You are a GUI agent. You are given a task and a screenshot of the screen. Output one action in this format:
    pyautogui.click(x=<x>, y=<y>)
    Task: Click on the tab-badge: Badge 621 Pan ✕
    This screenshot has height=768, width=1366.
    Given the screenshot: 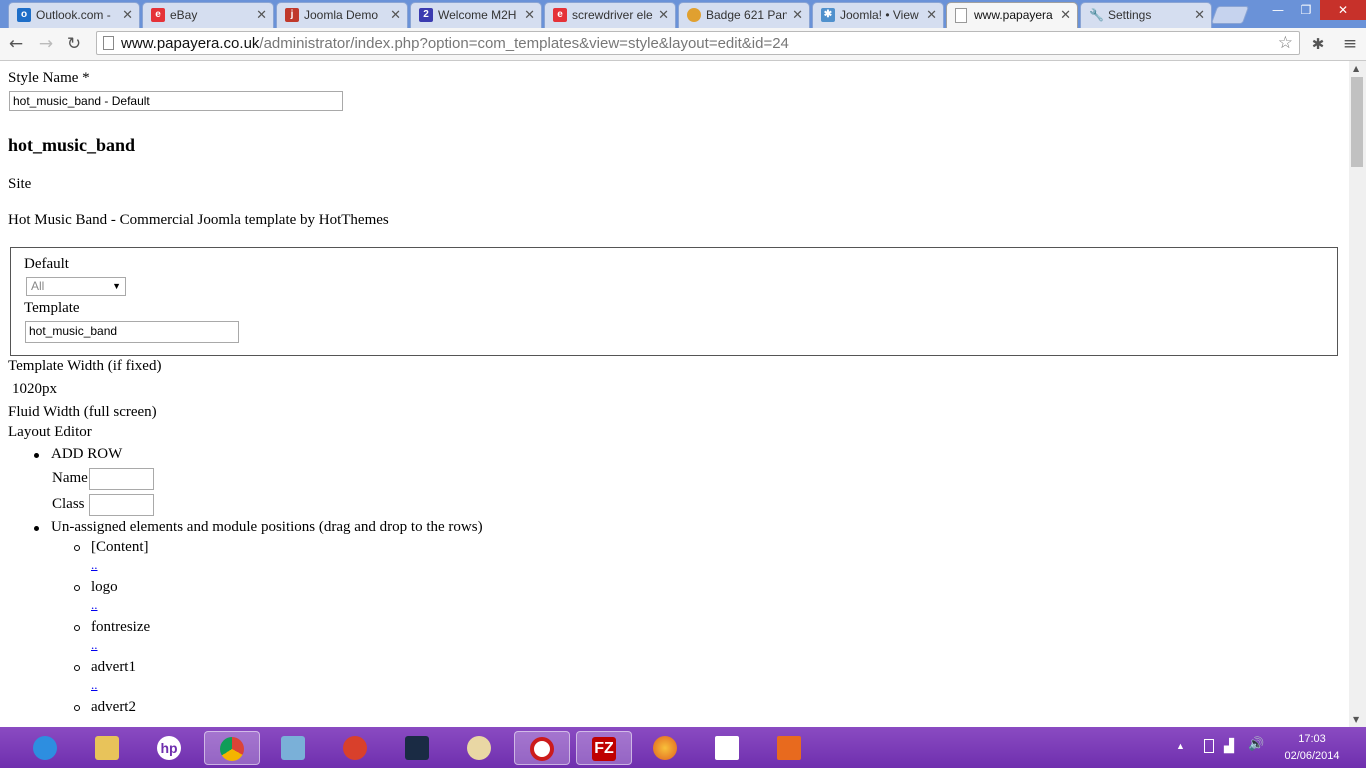 What is the action you would take?
    pyautogui.click(x=744, y=15)
    